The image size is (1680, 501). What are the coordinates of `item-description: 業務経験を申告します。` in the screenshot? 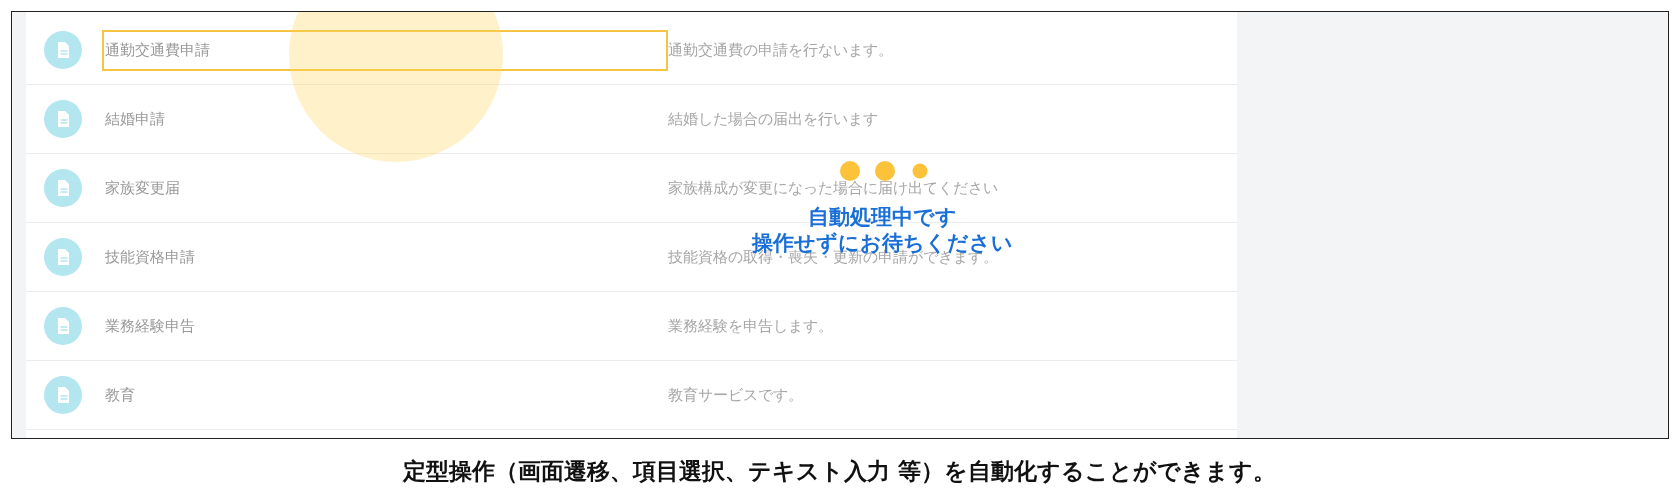 It's located at (750, 326).